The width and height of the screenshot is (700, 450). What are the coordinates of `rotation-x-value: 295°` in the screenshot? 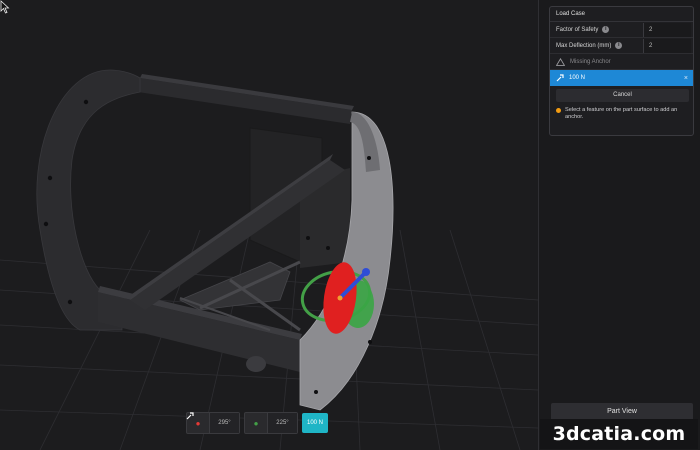 It's located at (224, 423).